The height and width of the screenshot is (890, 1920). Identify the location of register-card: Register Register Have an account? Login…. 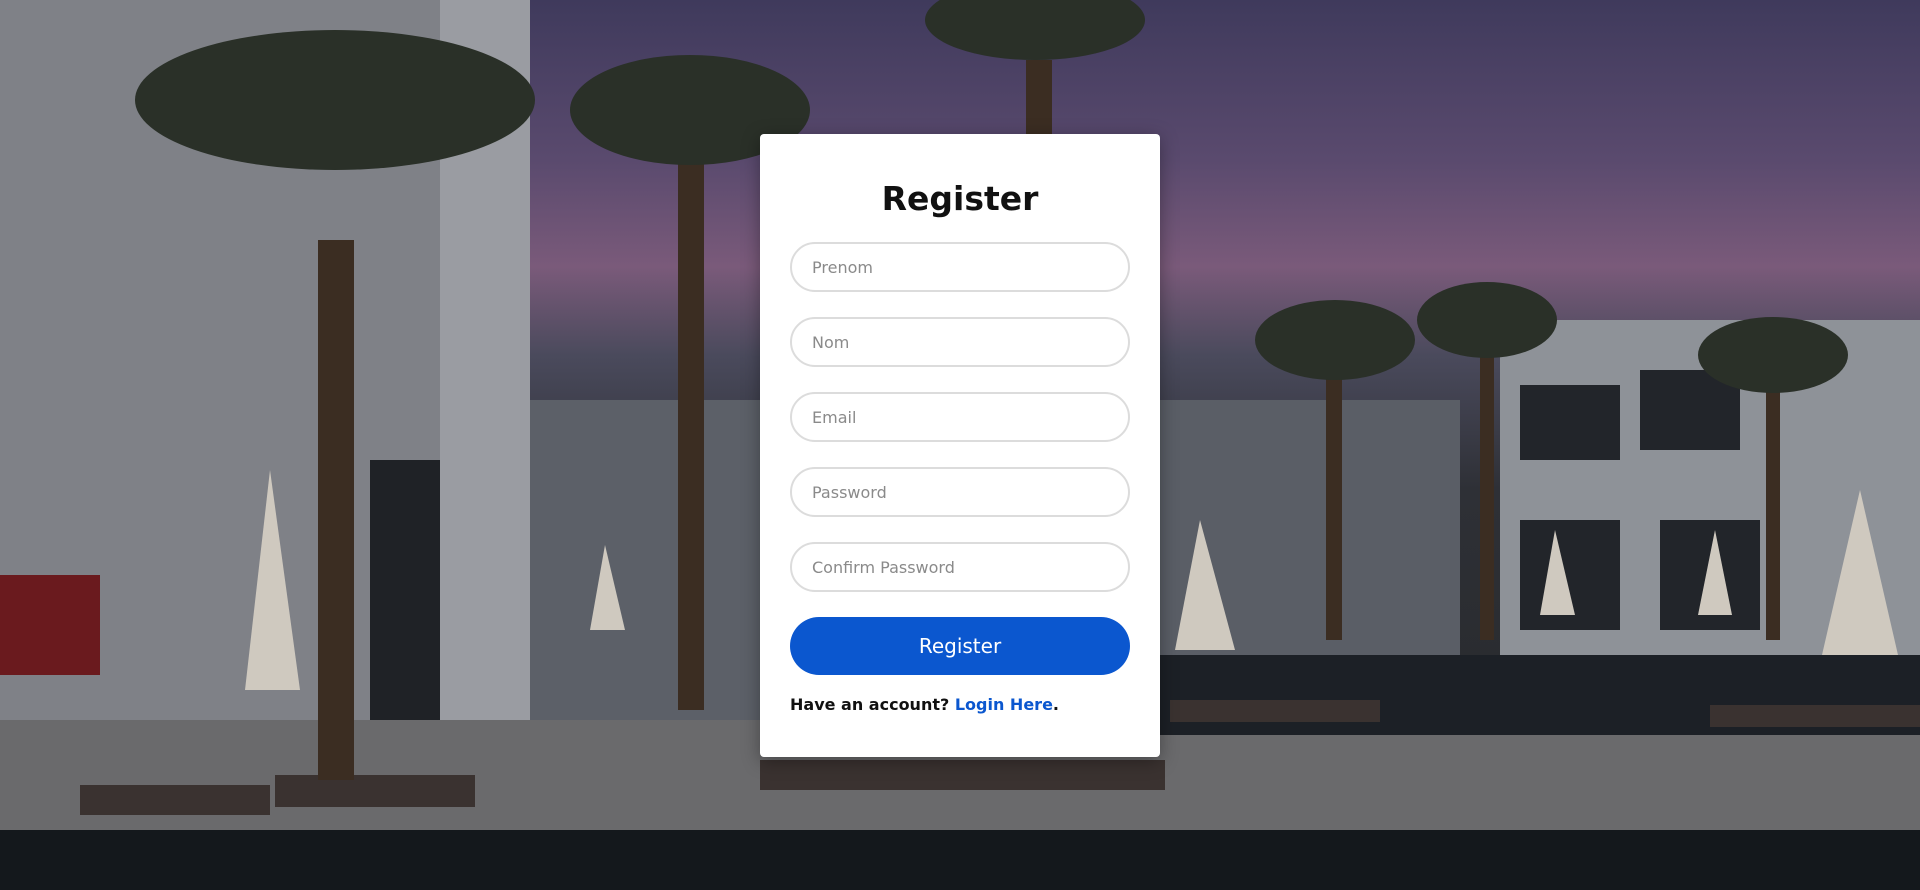
(960, 445).